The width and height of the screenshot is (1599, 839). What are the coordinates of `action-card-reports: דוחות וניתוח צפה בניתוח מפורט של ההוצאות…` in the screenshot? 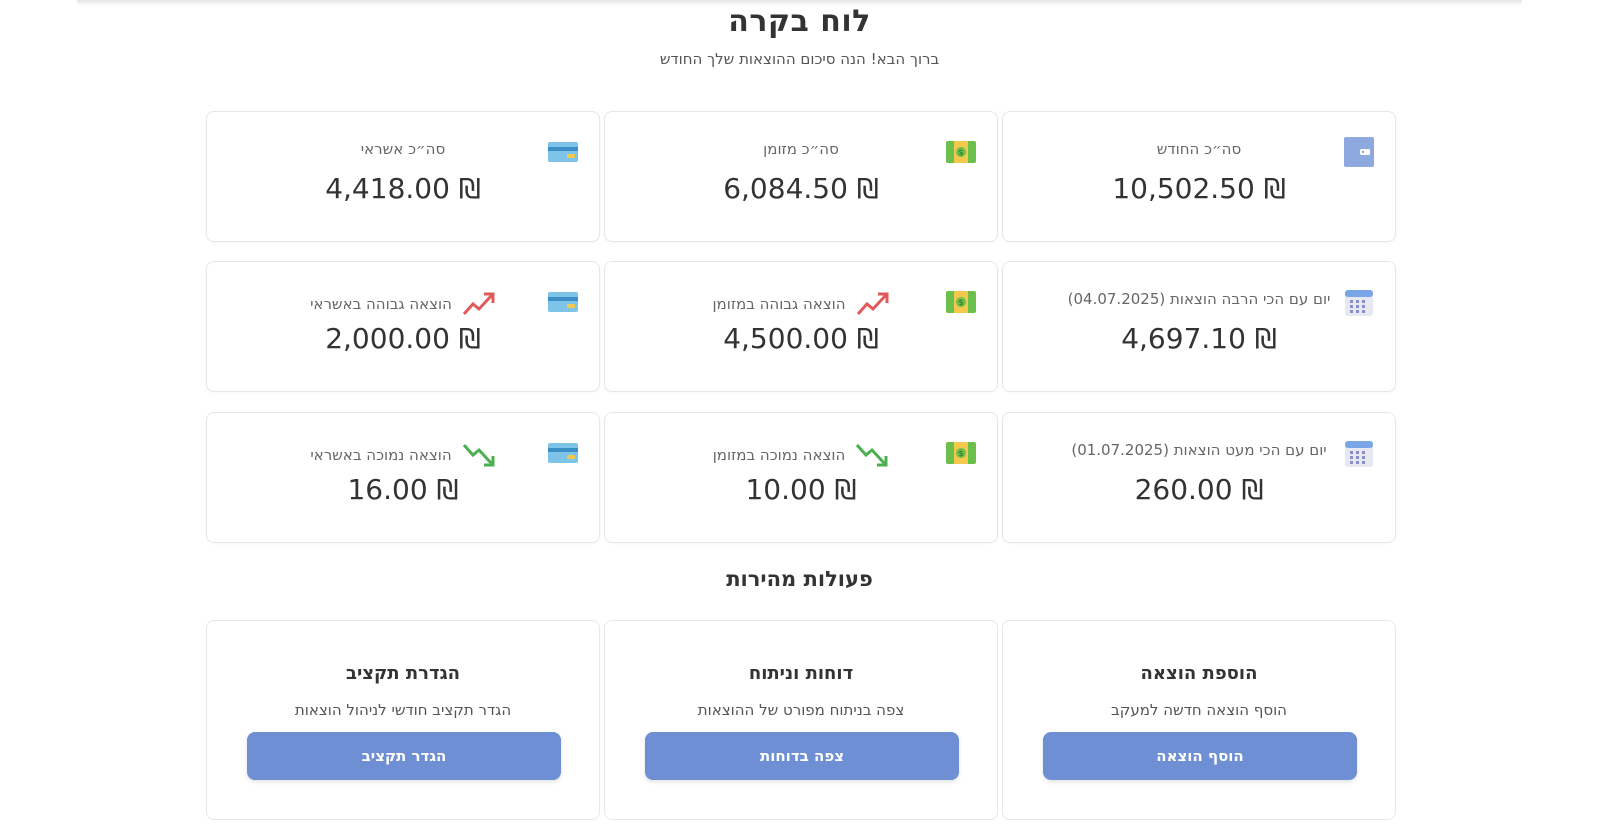 It's located at (801, 720).